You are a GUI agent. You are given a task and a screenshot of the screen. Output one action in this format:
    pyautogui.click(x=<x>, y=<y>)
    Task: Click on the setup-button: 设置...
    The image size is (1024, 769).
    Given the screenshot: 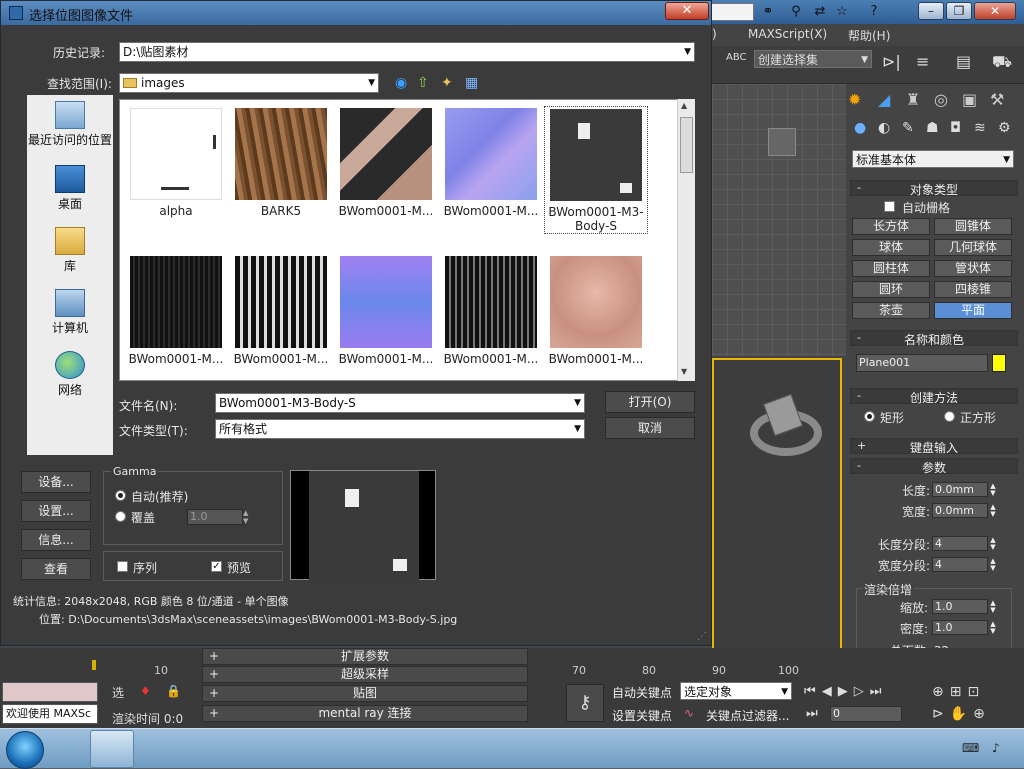 What is the action you would take?
    pyautogui.click(x=56, y=511)
    